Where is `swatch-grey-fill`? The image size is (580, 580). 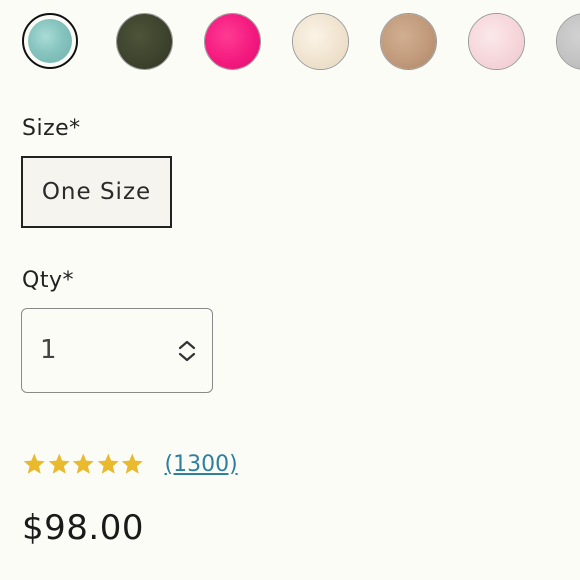 swatch-grey-fill is located at coordinates (568, 41).